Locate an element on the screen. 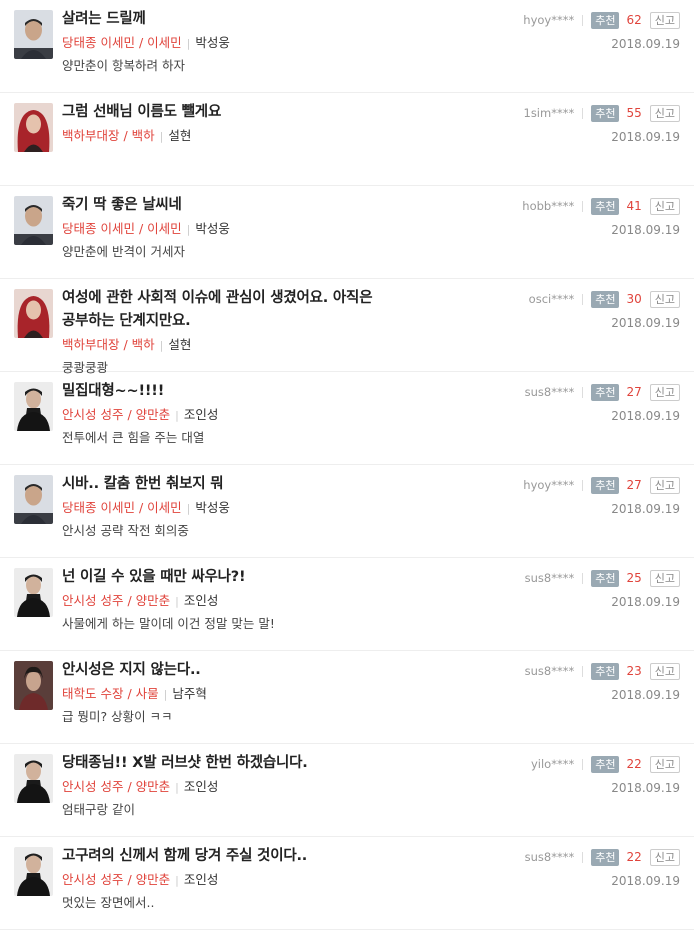 The width and height of the screenshot is (694, 930). user-id: osci**** is located at coordinates (551, 299).